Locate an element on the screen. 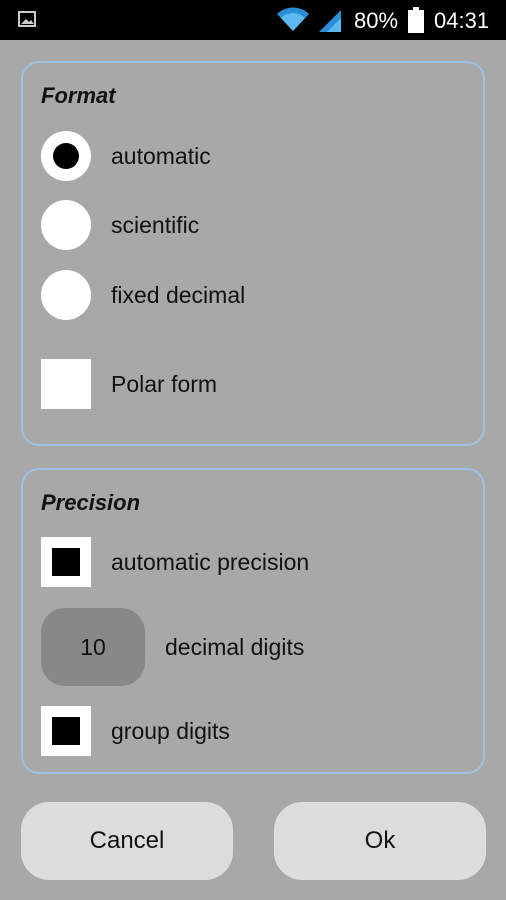  radio-label: automatic is located at coordinates (161, 155).